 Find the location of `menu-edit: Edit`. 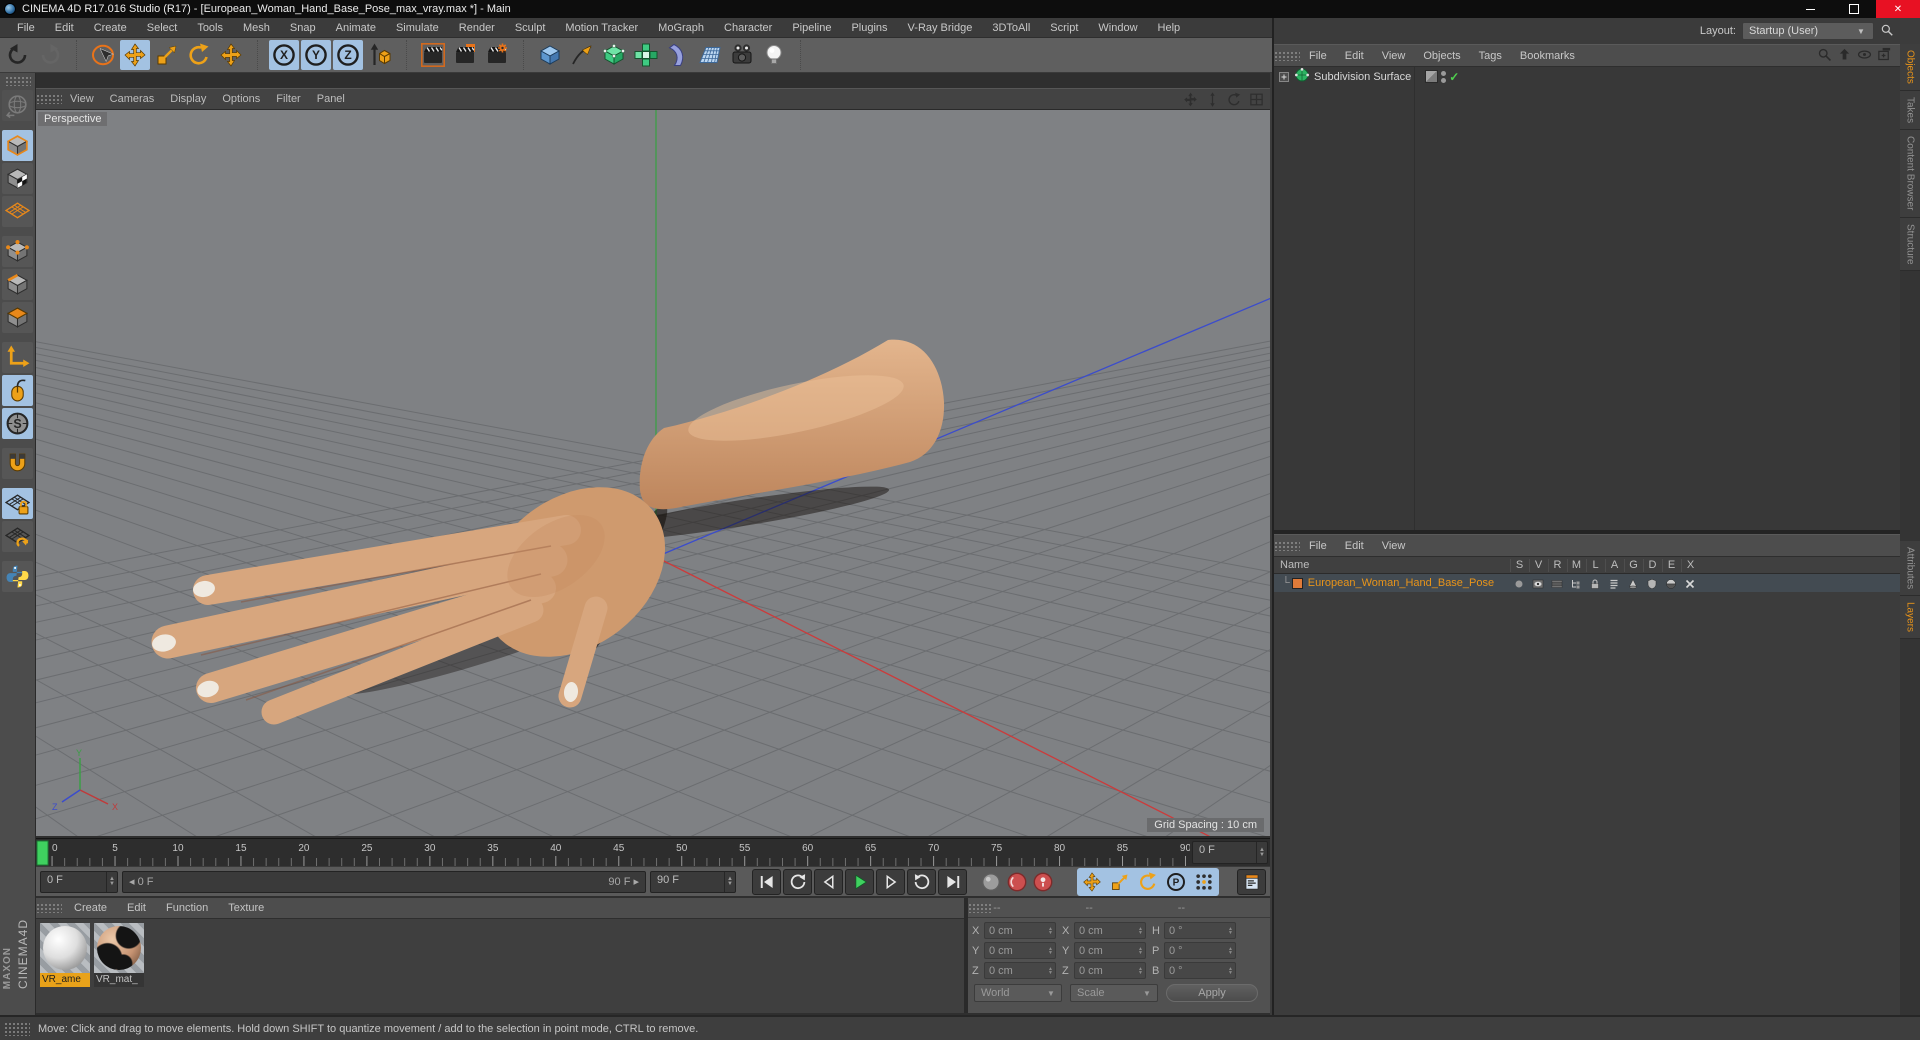

menu-edit: Edit is located at coordinates (64, 28).